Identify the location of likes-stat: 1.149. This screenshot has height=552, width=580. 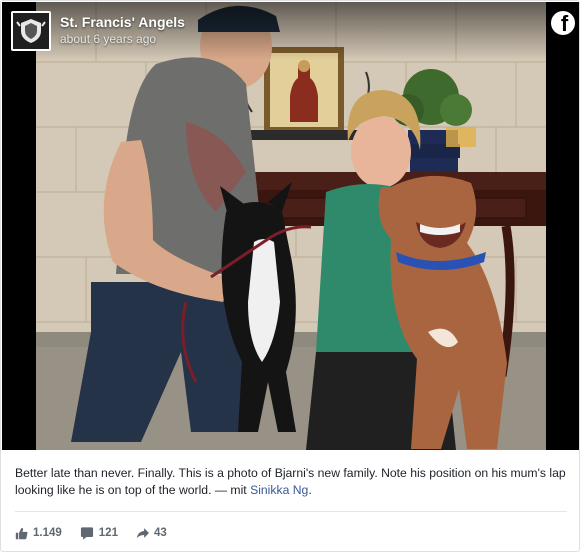
(38, 533).